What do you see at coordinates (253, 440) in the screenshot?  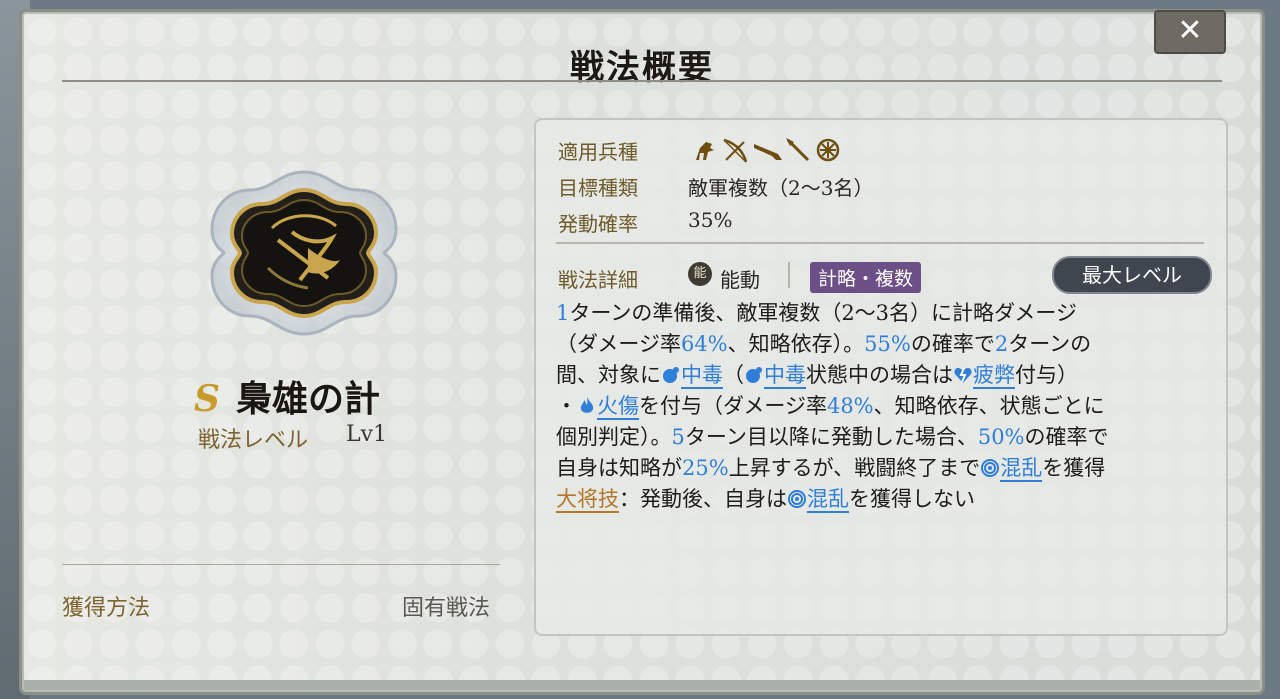 I see `skill-level-label: 戦法レベル` at bounding box center [253, 440].